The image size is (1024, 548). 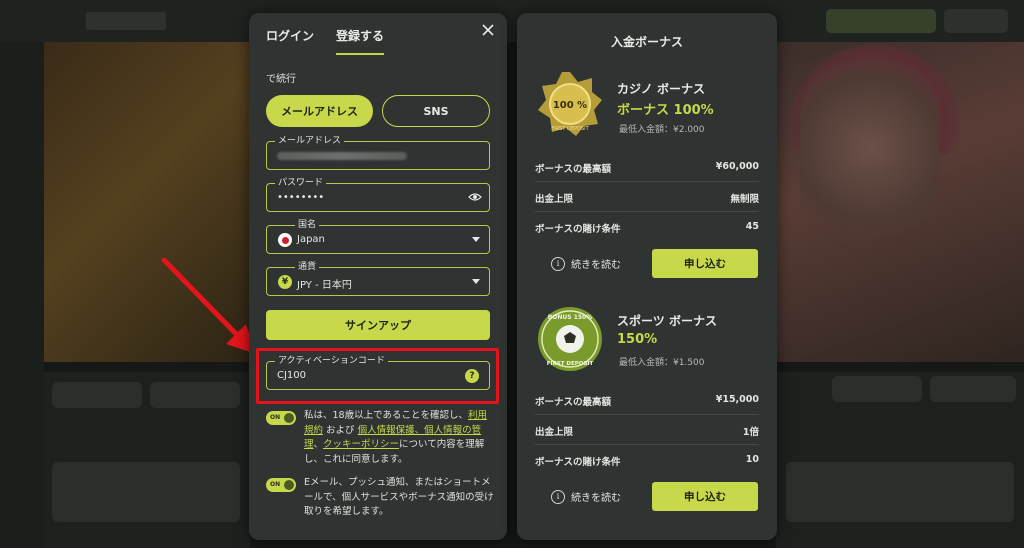 What do you see at coordinates (301, 183) in the screenshot?
I see `password-field-label: パスワード` at bounding box center [301, 183].